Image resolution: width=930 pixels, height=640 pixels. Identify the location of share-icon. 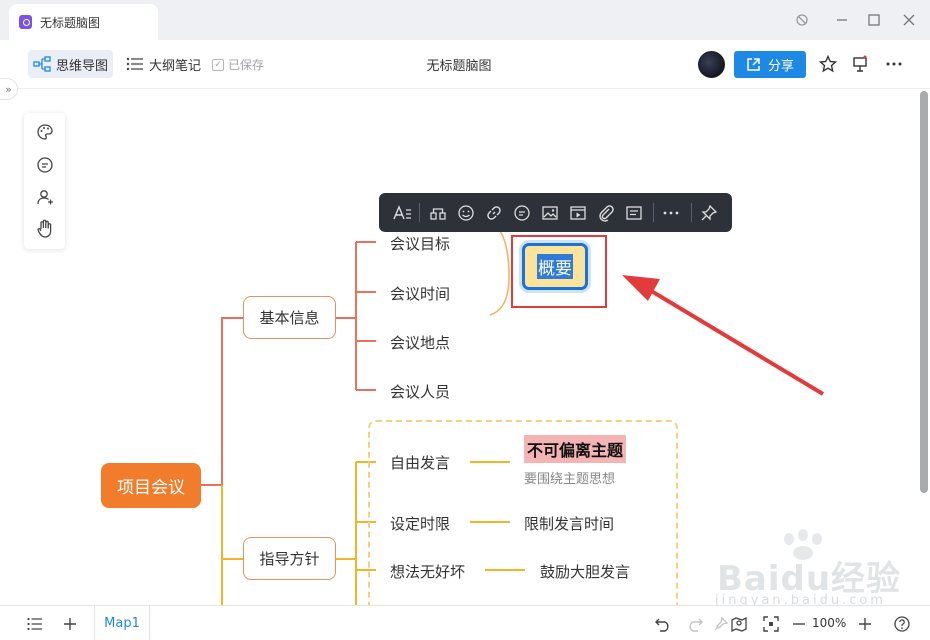
(753, 64).